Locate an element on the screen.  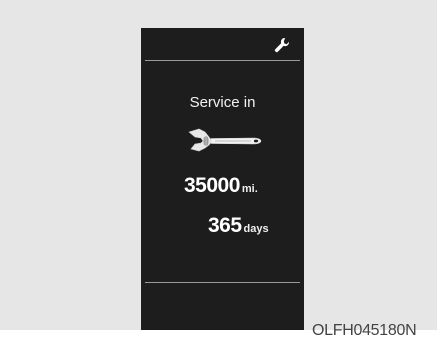
top-divider is located at coordinates (222, 60).